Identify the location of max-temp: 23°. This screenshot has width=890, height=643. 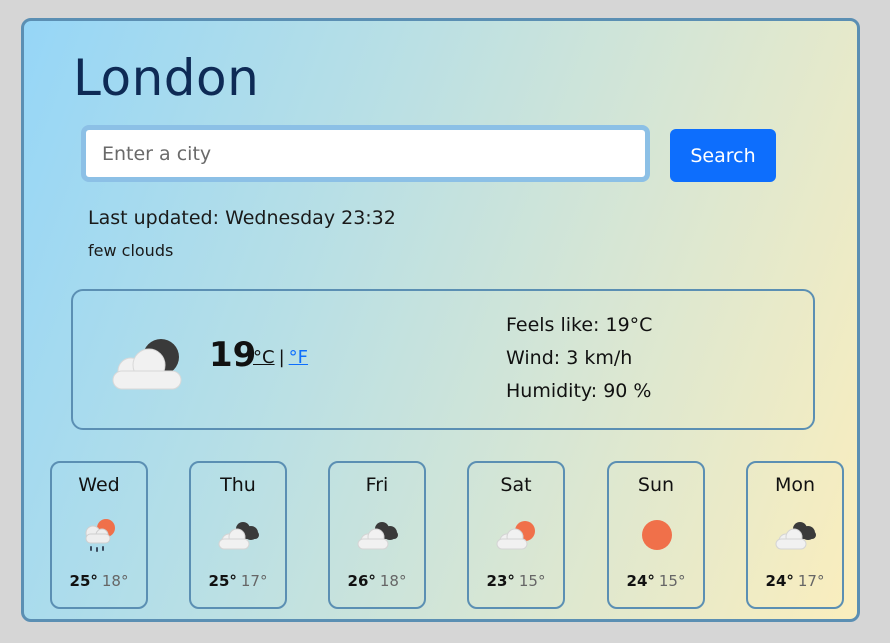
(500, 581).